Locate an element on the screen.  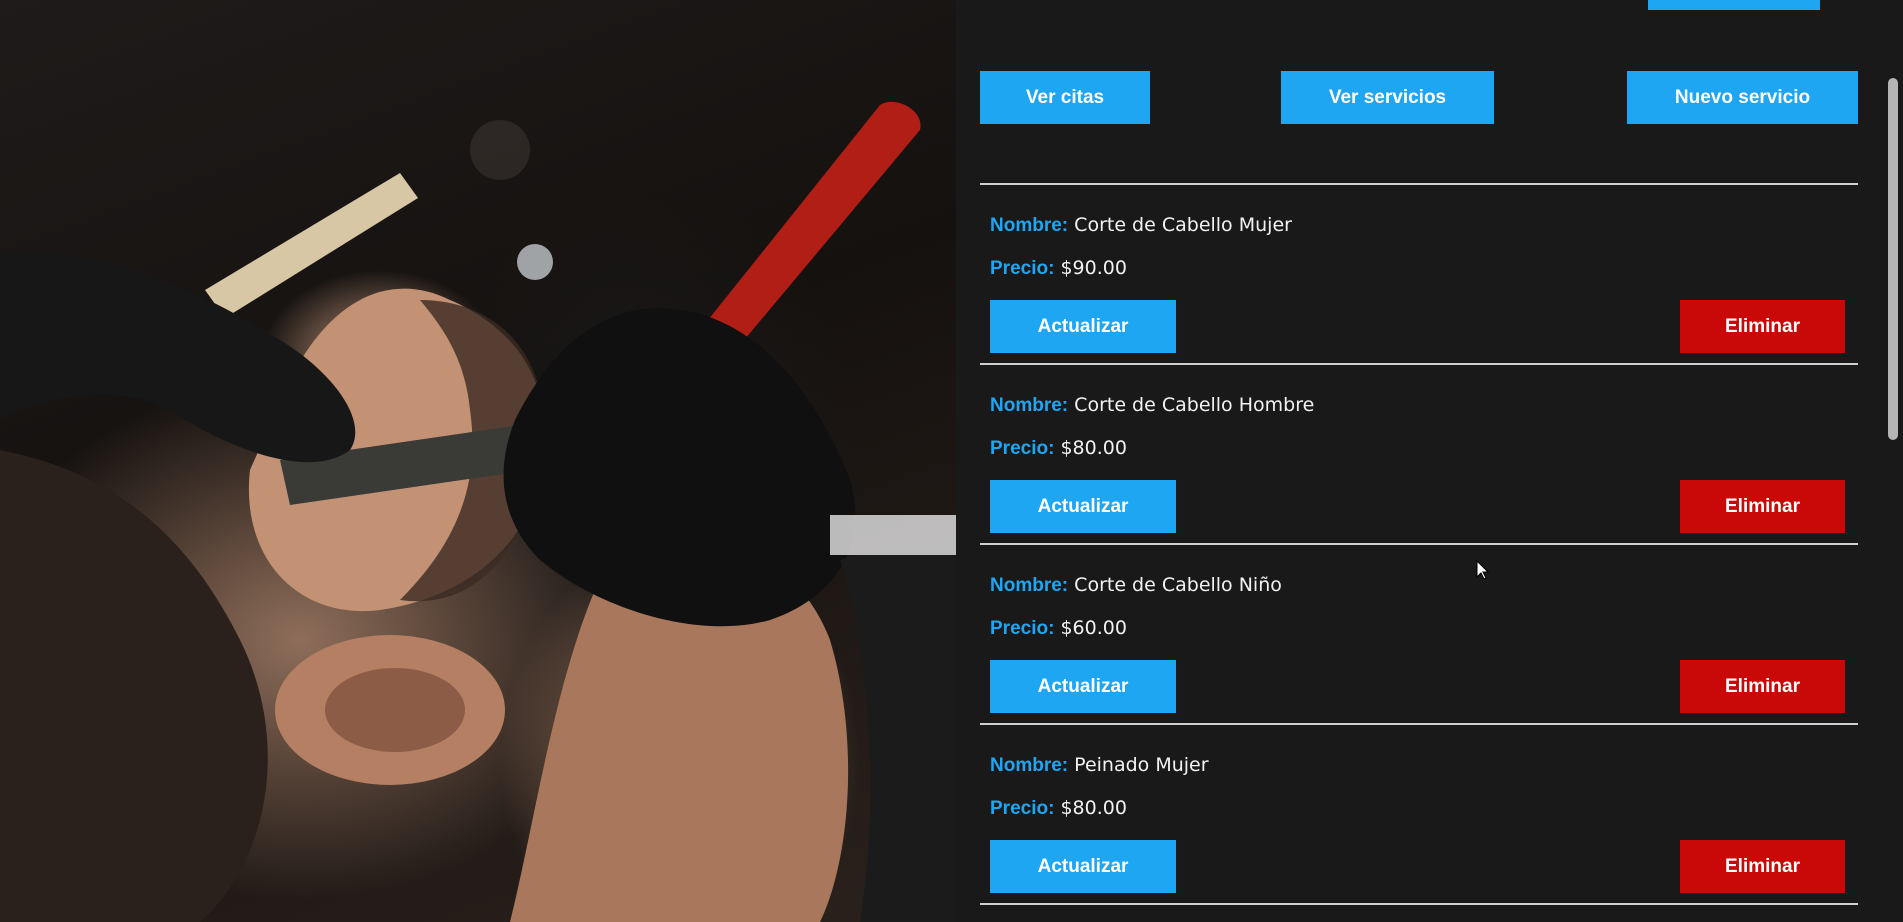
service-name: Corte de Cabello Niño is located at coordinates (1178, 585).